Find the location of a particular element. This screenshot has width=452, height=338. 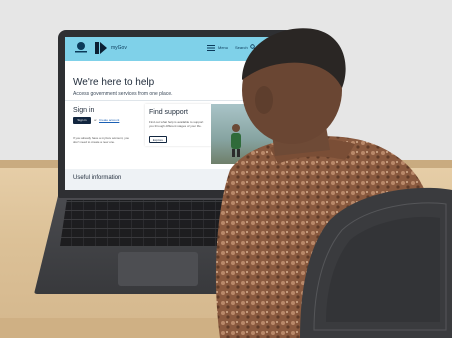

find-support-heading: Find support is located at coordinates (168, 112).